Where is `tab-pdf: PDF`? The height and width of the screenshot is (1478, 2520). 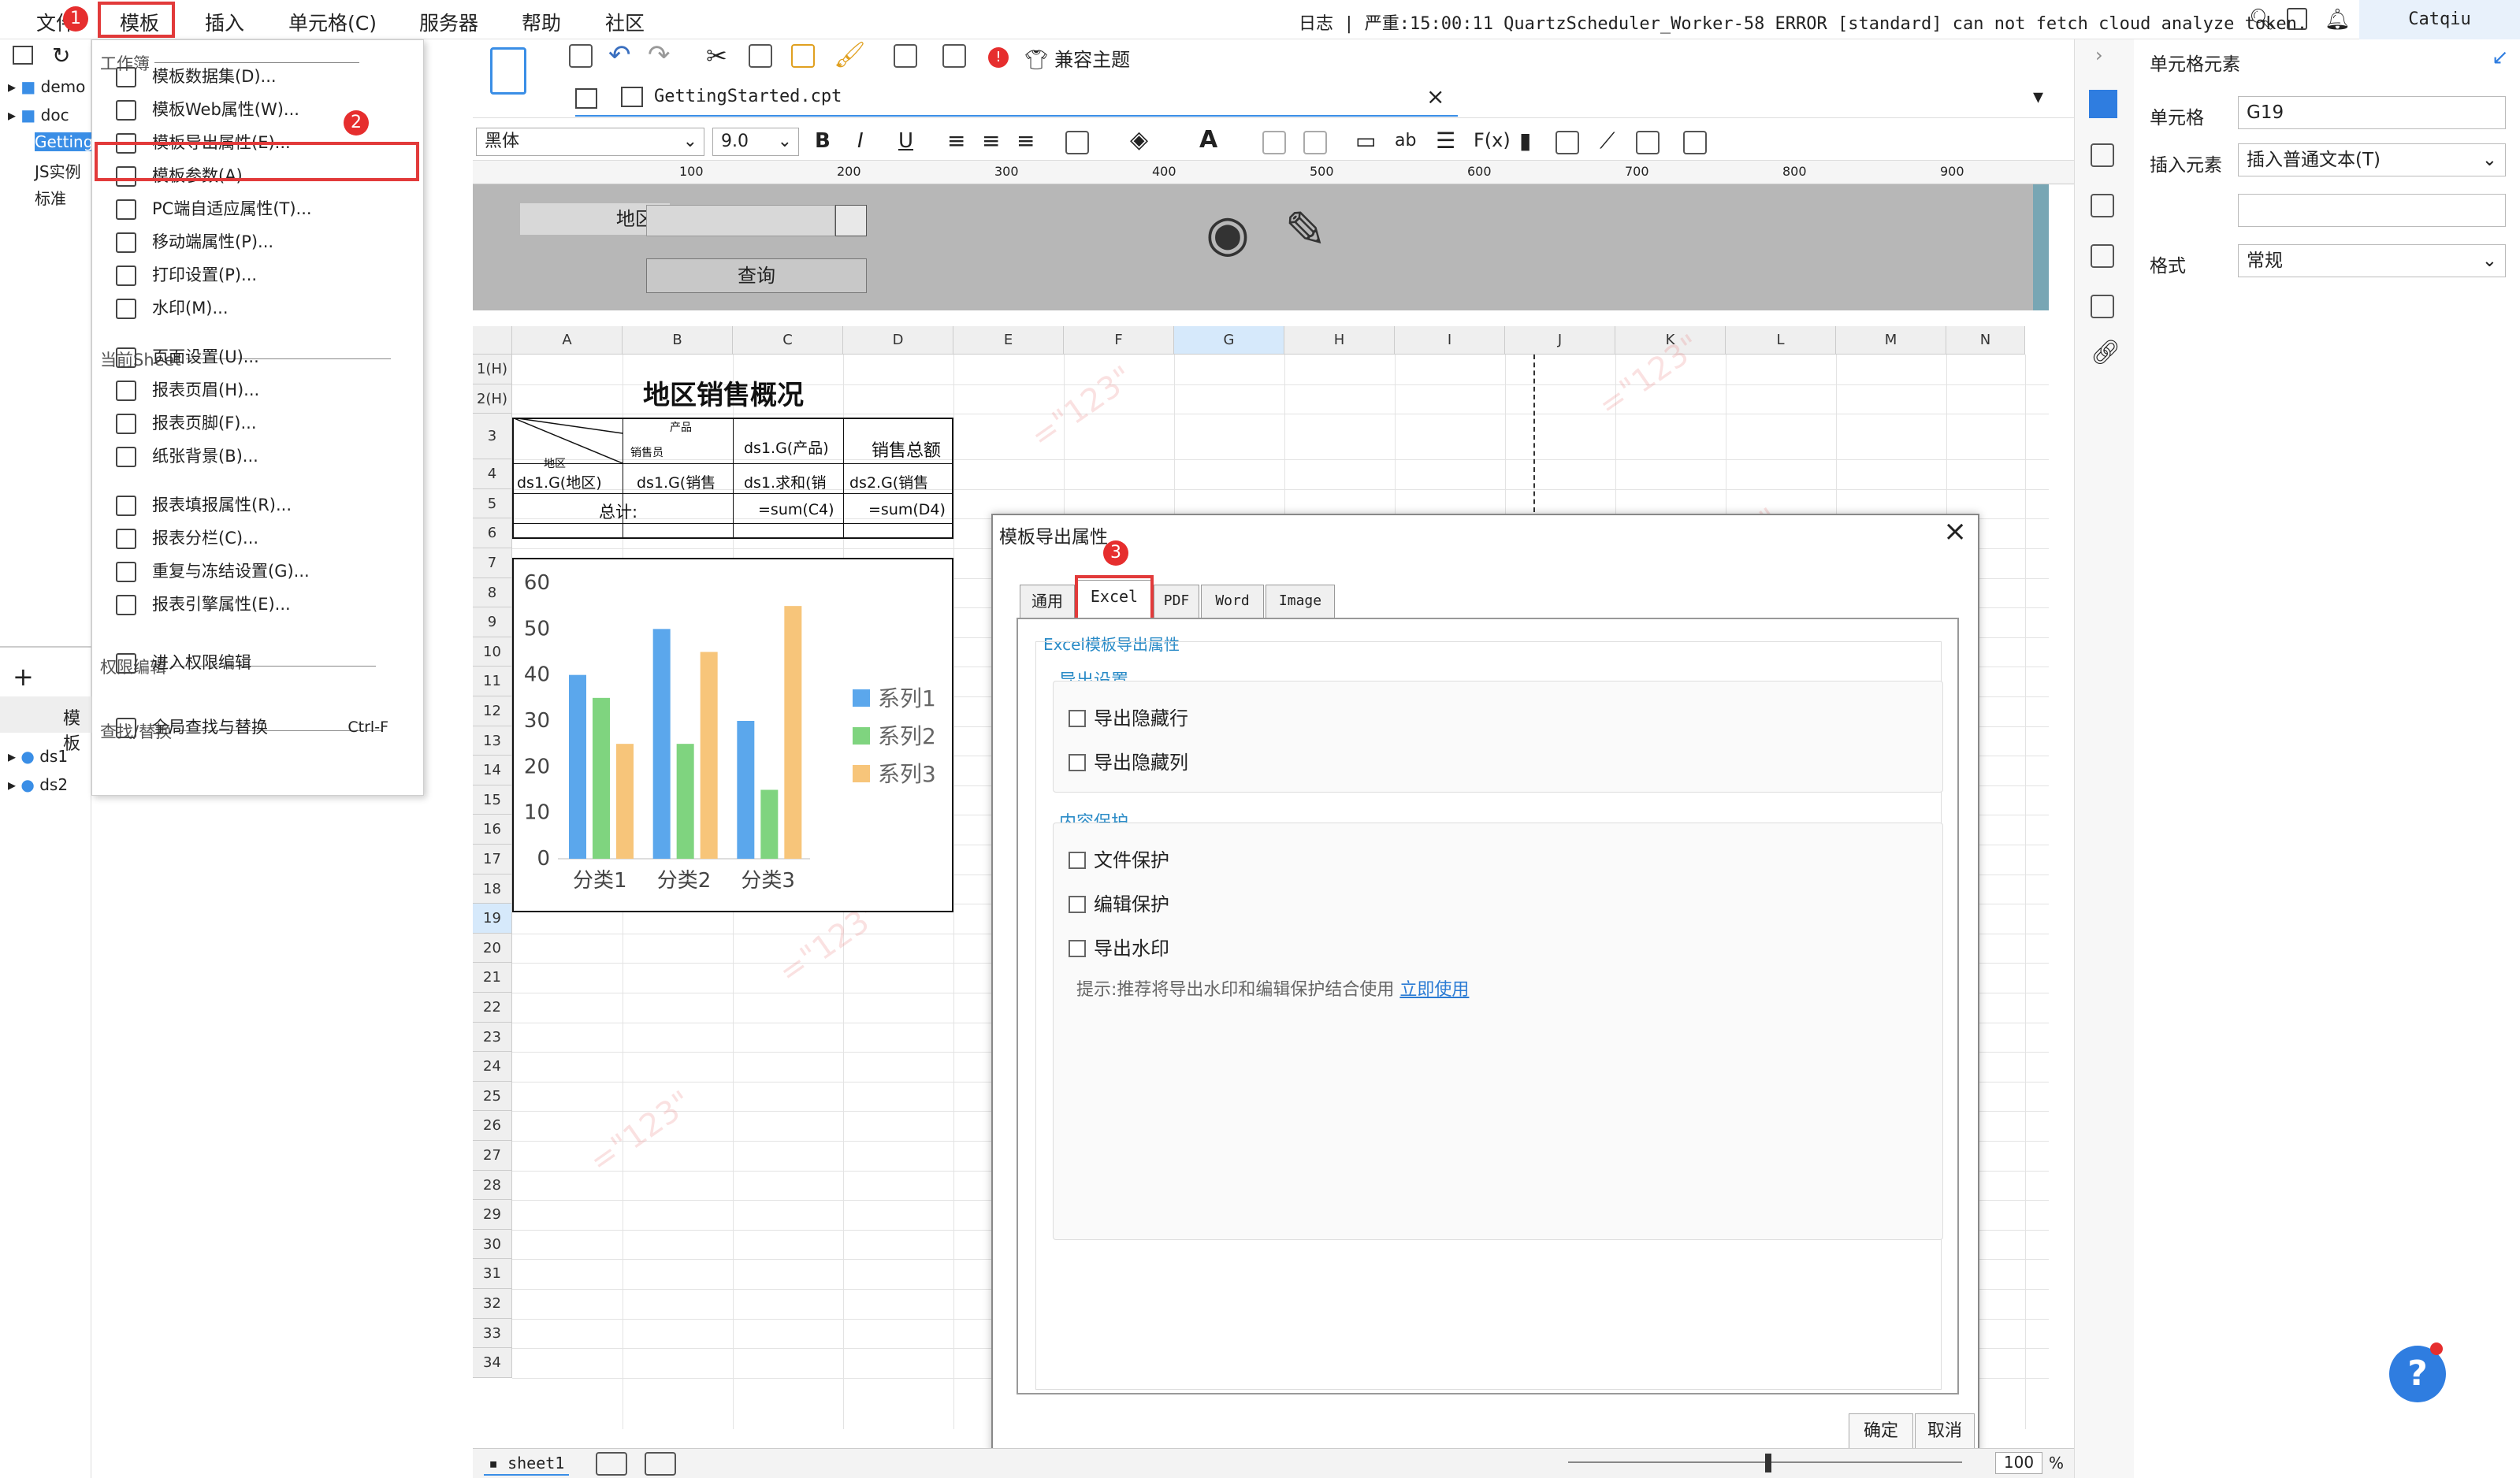 tab-pdf: PDF is located at coordinates (1176, 601).